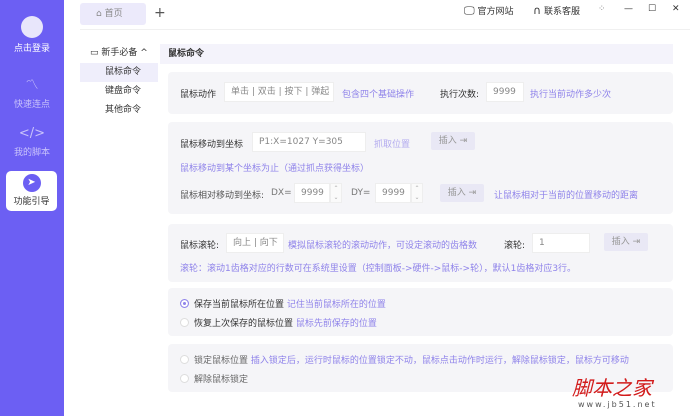 The image size is (700, 416). I want to click on code-icon: </>, so click(32, 133).